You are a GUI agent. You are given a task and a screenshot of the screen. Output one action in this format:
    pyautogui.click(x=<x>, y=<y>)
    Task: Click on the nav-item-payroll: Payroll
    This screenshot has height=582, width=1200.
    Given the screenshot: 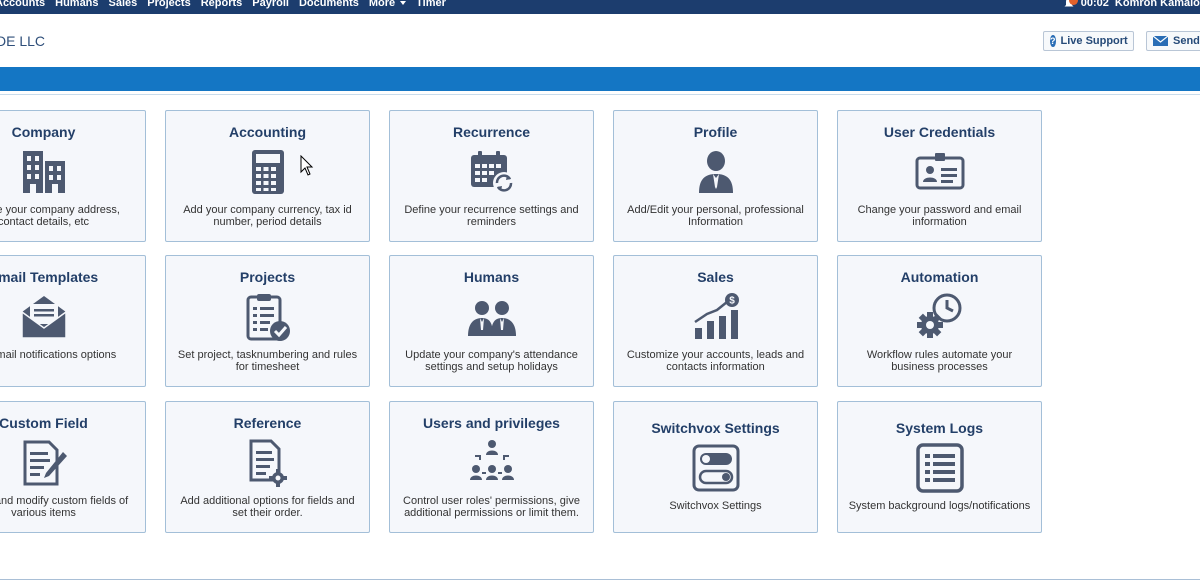 What is the action you would take?
    pyautogui.click(x=270, y=4)
    